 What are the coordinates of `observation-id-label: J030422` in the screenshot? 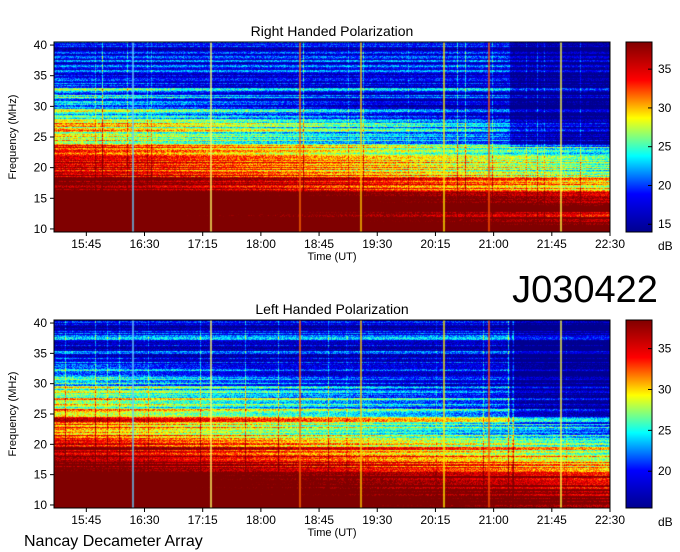 It's located at (585, 290).